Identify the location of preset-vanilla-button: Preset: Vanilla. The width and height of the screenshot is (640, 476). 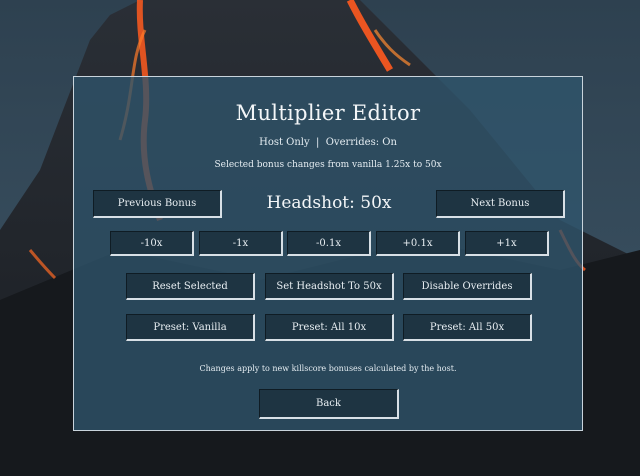
(190, 327).